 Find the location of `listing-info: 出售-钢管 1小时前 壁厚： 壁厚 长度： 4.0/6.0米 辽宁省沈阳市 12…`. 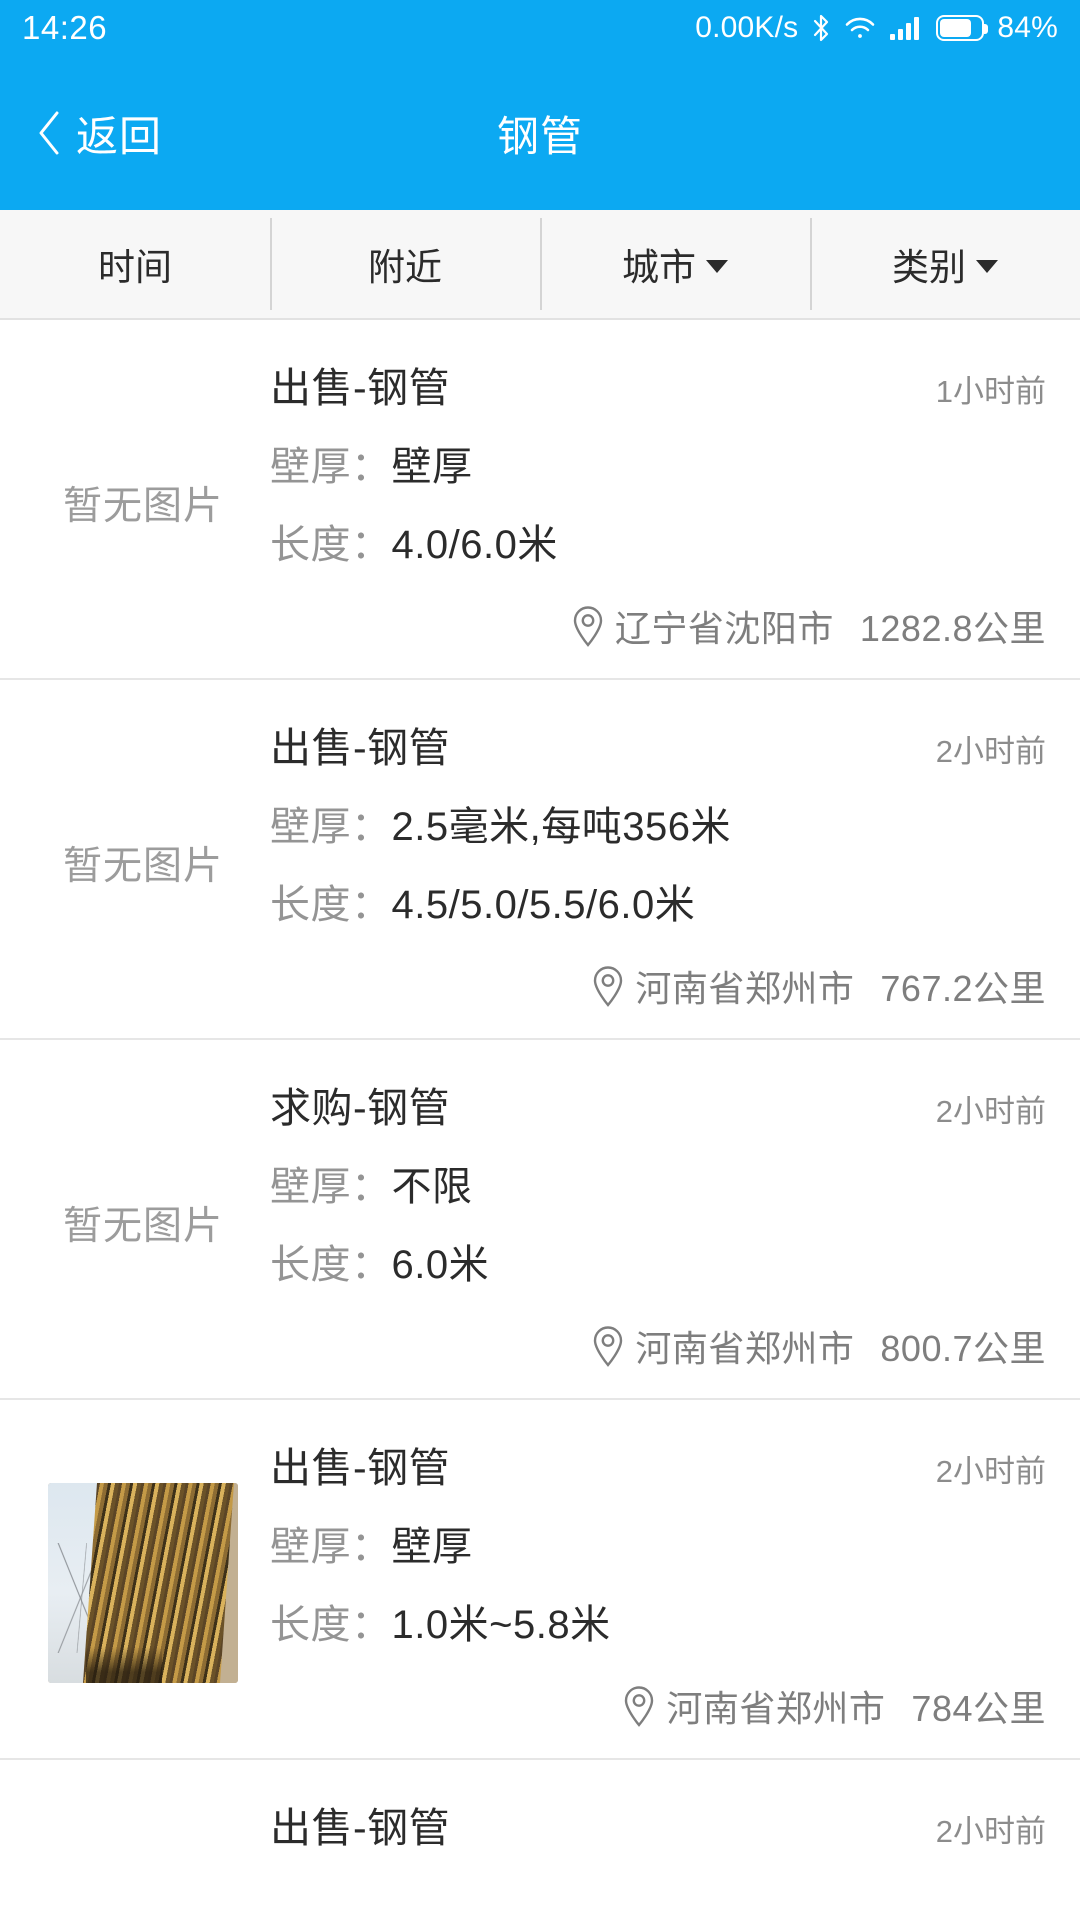

listing-info: 出售-钢管 1小时前 壁厚： 壁厚 长度： 4.0/6.0米 辽宁省沈阳市 12… is located at coordinates (649, 503).